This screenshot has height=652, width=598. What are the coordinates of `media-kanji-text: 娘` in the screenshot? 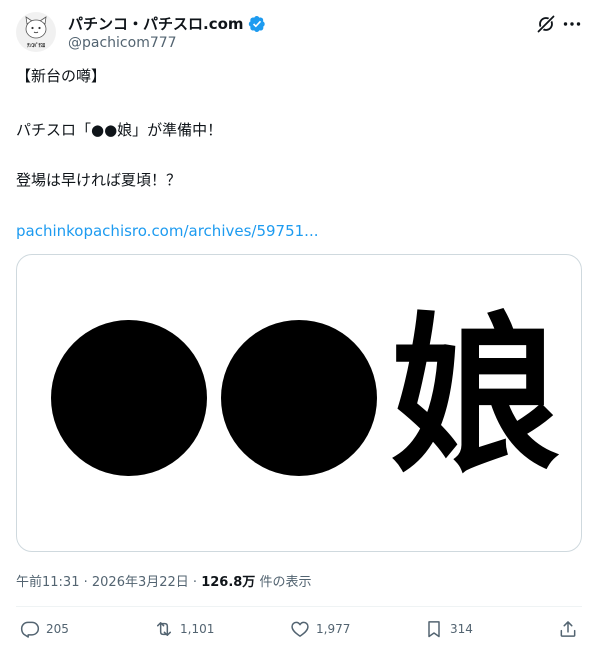 It's located at (475, 397).